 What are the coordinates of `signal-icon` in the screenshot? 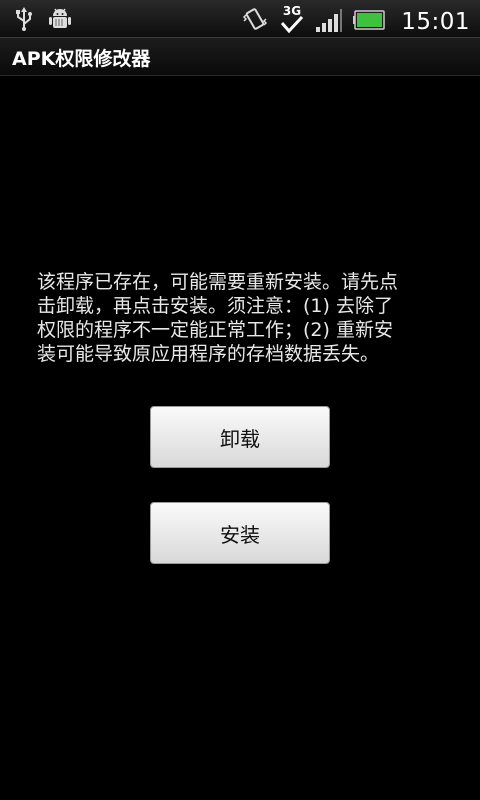 It's located at (329, 22).